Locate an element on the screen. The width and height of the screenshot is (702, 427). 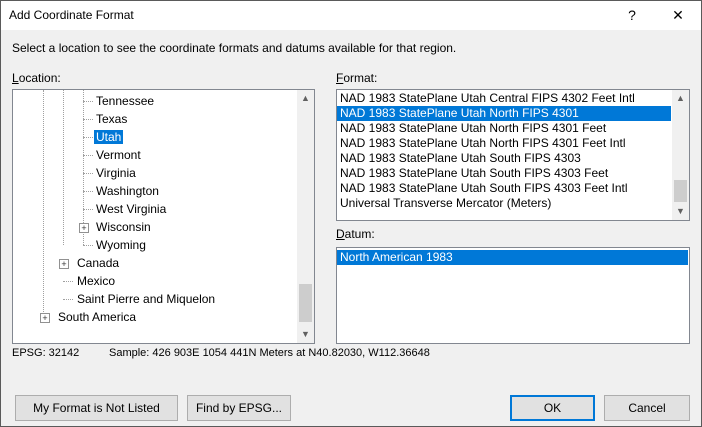
format-not-listed-button: My Format is Not Listed is located at coordinates (96, 408).